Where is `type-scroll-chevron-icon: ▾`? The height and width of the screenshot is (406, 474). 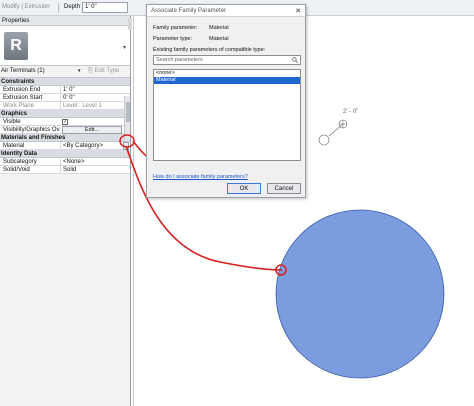
type-scroll-chevron-icon: ▾ is located at coordinates (124, 47).